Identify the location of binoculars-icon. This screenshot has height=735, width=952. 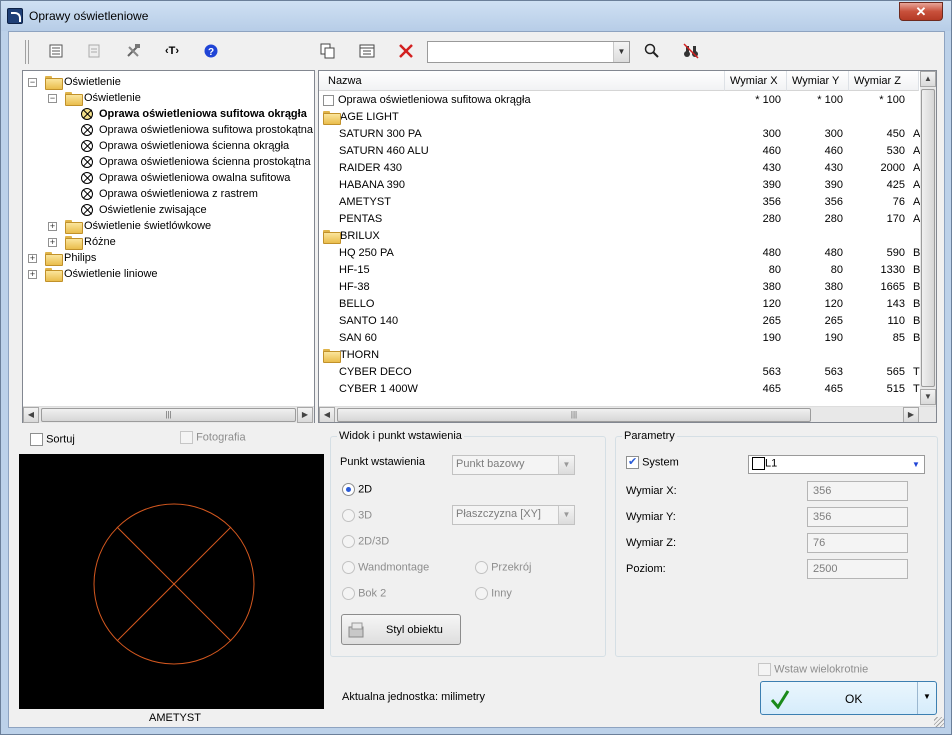
(691, 51).